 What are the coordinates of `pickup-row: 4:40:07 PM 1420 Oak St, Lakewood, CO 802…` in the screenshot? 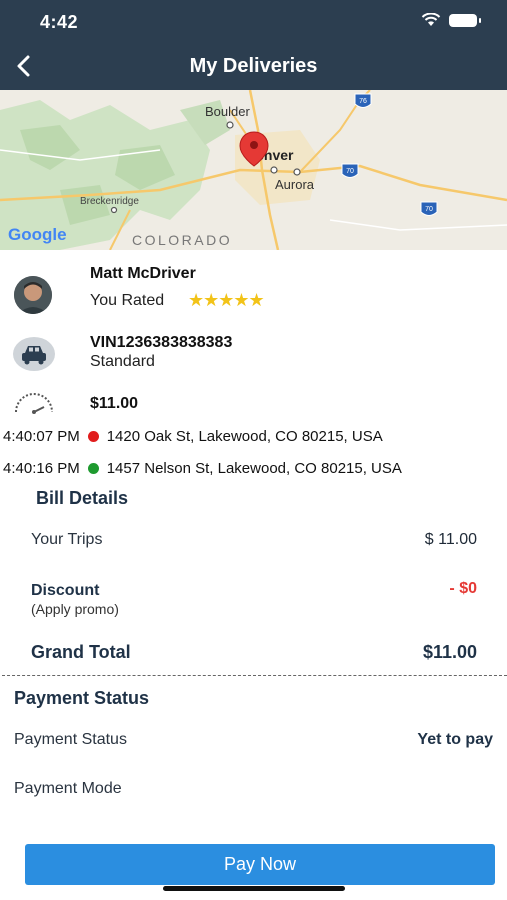 It's located at (193, 436).